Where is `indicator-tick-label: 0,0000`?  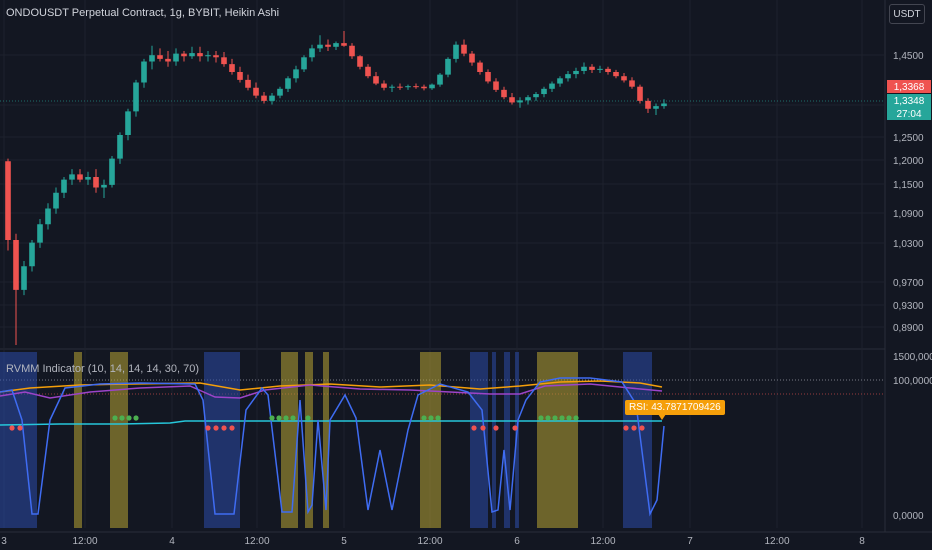 indicator-tick-label: 0,0000 is located at coordinates (908, 516).